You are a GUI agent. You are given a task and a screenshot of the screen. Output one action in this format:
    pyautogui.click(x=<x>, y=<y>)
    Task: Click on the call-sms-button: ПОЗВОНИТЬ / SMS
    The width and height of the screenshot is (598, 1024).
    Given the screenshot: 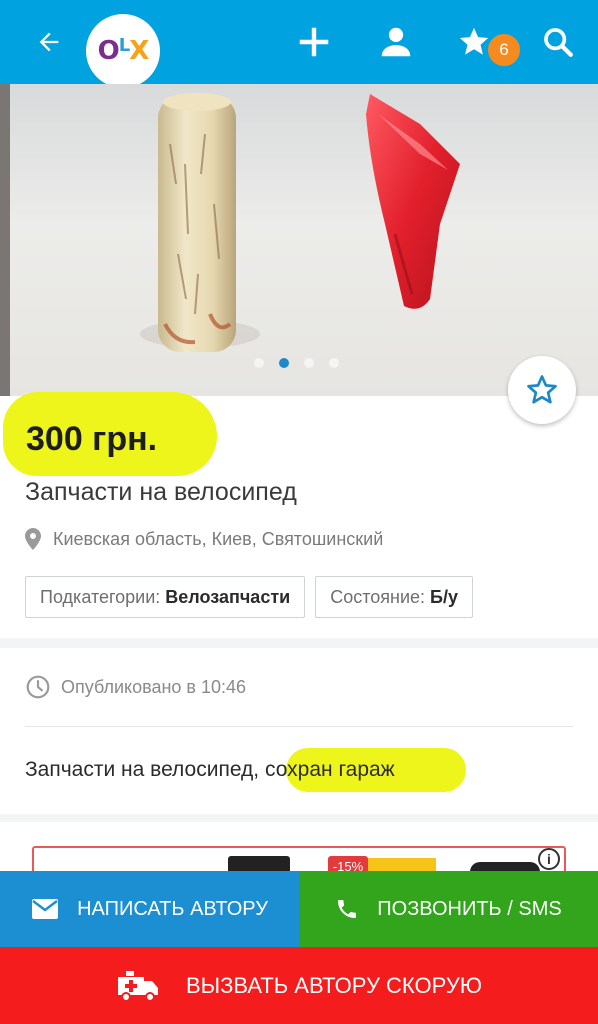 What is the action you would take?
    pyautogui.click(x=448, y=909)
    